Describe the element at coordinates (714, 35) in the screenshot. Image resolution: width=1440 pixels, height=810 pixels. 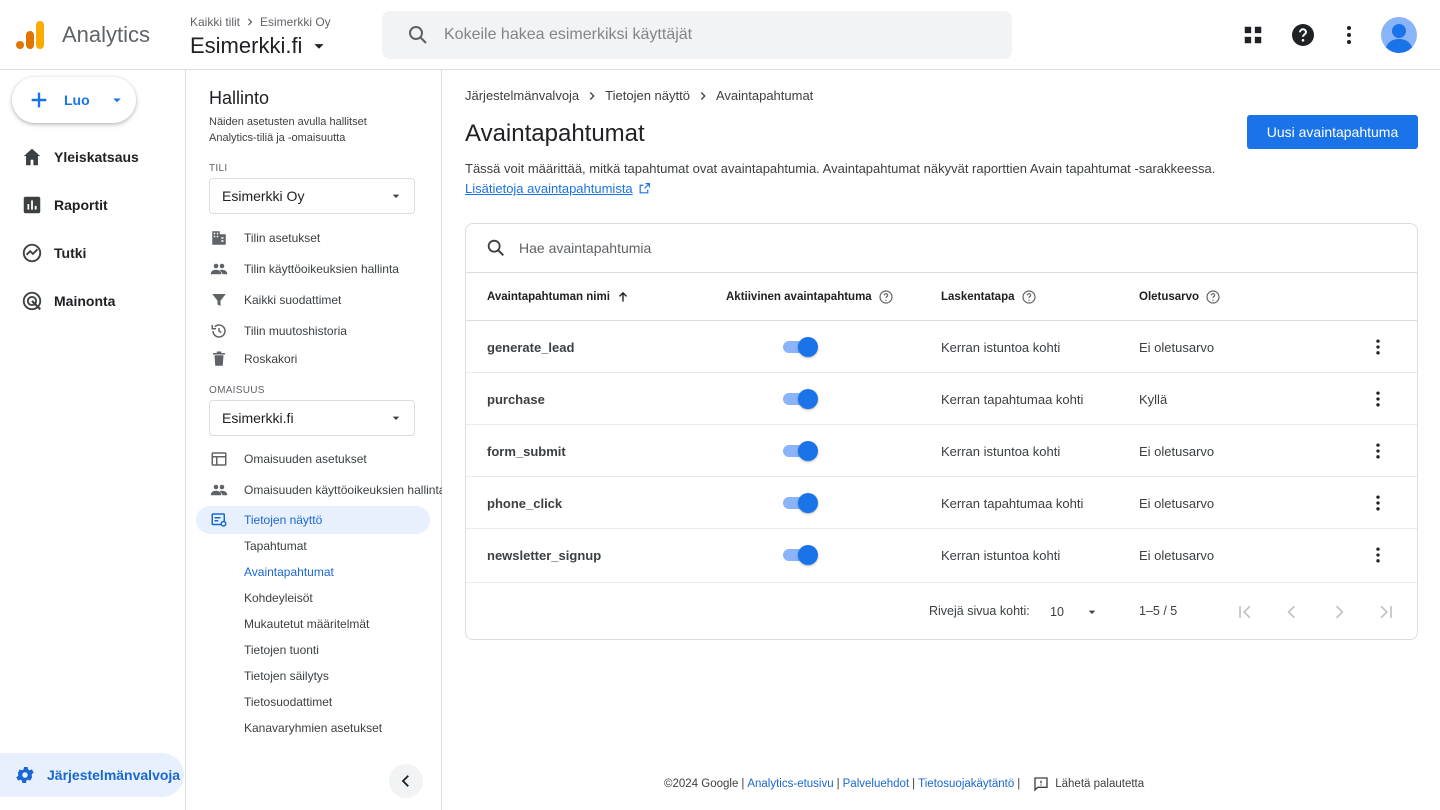
I see `global-search-input` at that location.